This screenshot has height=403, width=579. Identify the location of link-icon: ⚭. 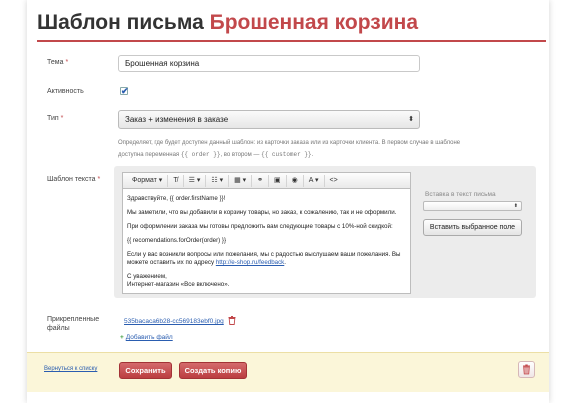
(261, 180).